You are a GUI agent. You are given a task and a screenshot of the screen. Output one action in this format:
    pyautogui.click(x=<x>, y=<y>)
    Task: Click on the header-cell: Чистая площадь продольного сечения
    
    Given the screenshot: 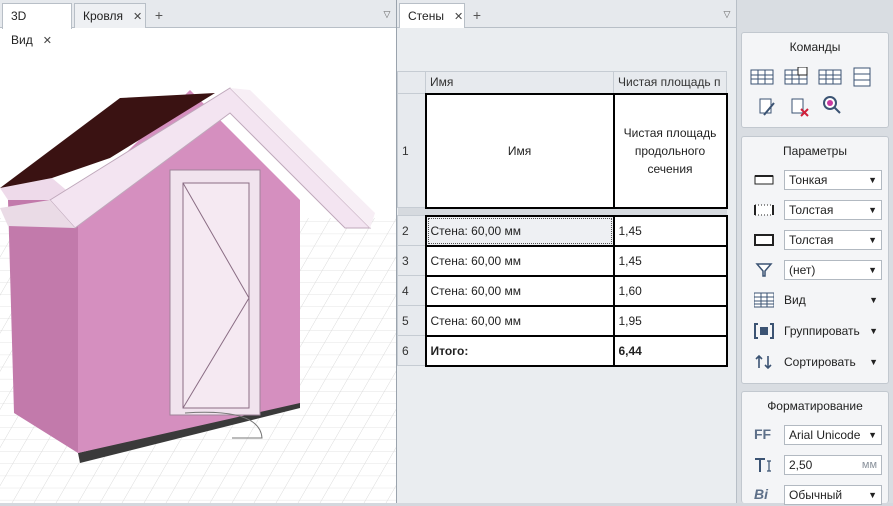 What is the action you would take?
    pyautogui.click(x=670, y=150)
    